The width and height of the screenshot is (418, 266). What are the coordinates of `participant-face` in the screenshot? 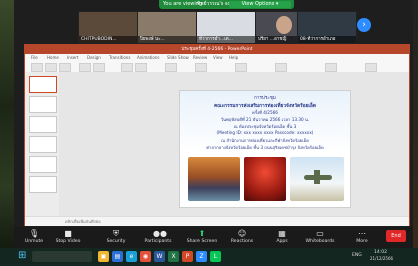 It's located at (284, 25).